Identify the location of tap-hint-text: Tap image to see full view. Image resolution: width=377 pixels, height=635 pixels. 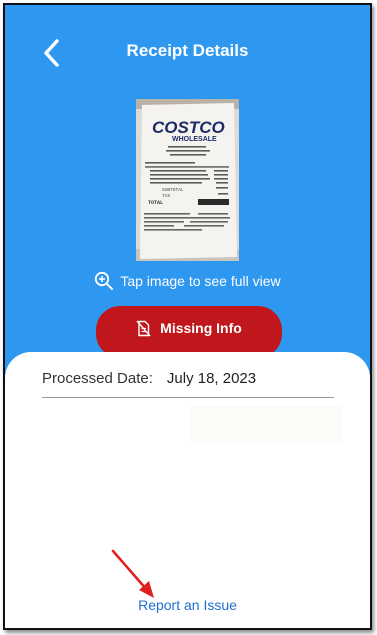
(200, 281).